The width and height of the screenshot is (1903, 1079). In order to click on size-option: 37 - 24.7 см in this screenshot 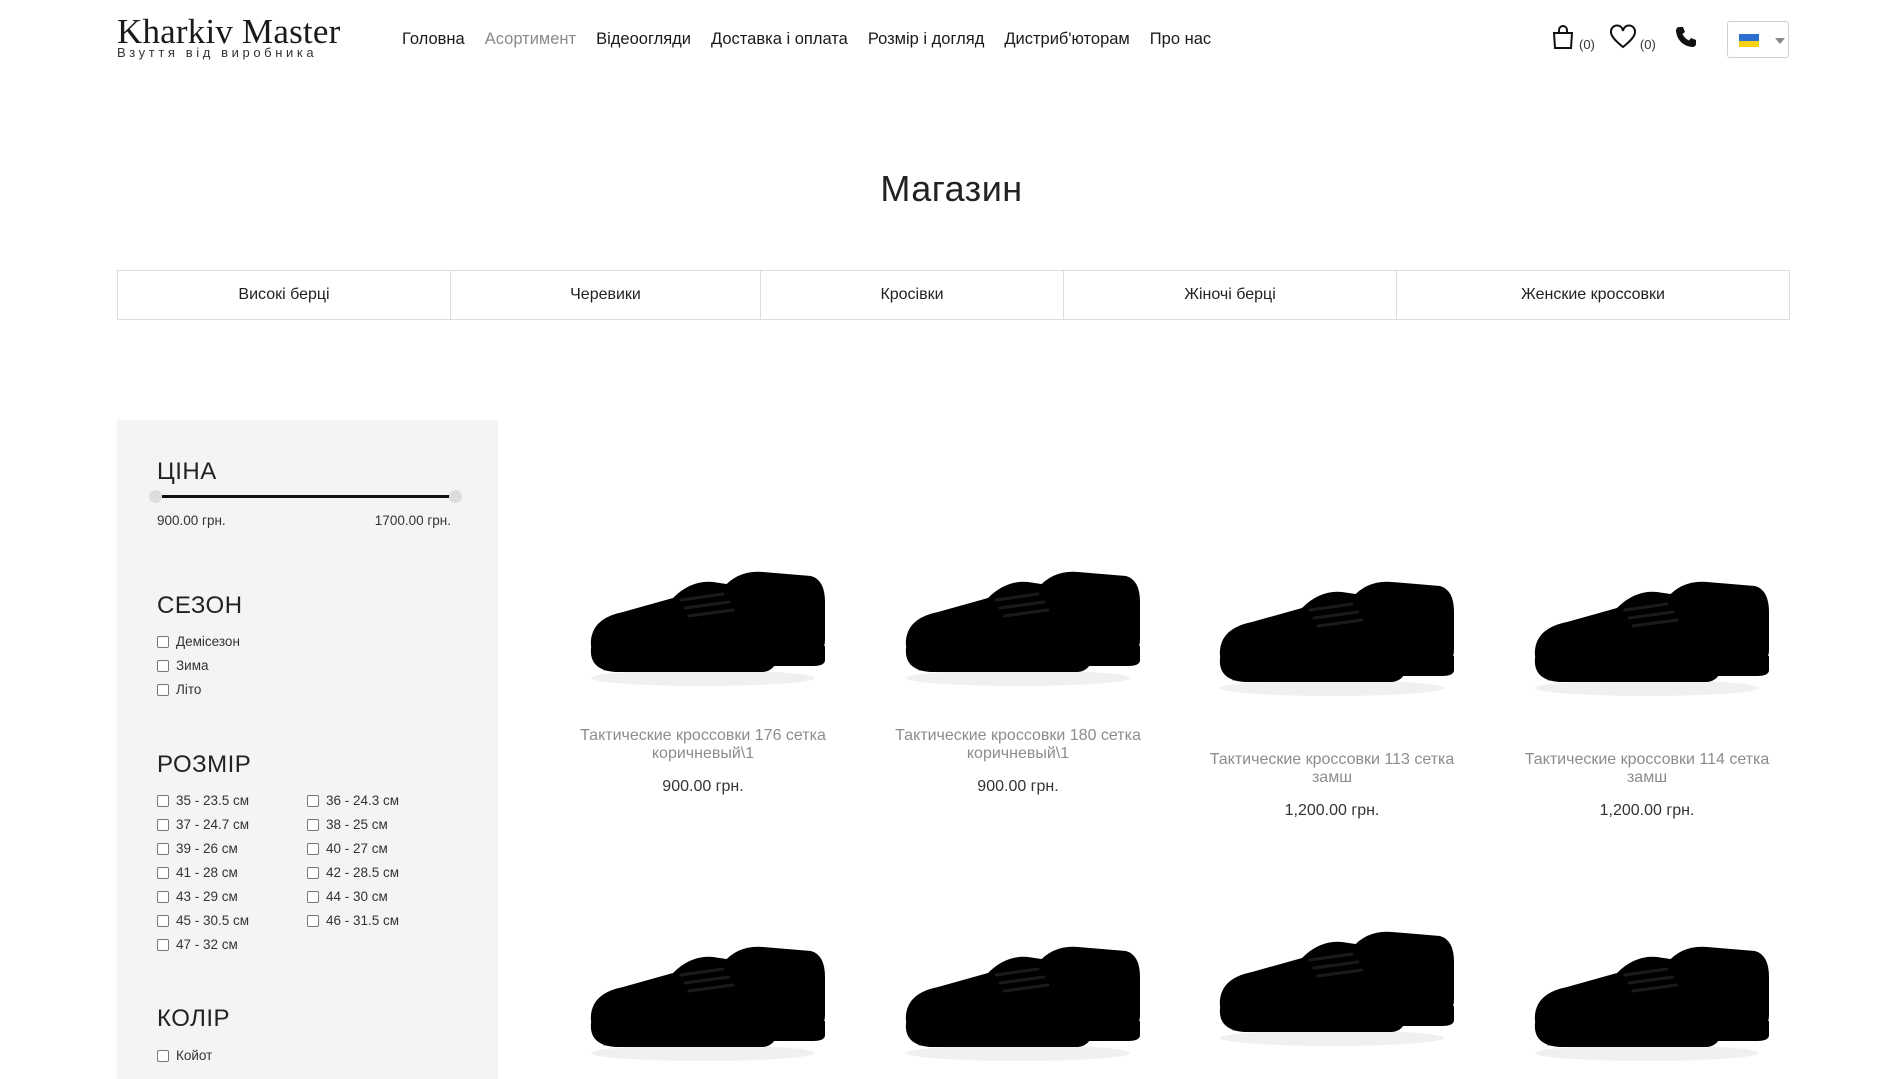, I will do `click(203, 824)`.